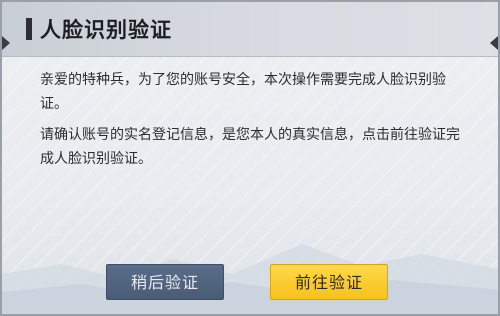 Image resolution: width=500 pixels, height=316 pixels. Describe the element at coordinates (106, 30) in the screenshot. I see `dialog-title: 人脸识别验证` at that location.